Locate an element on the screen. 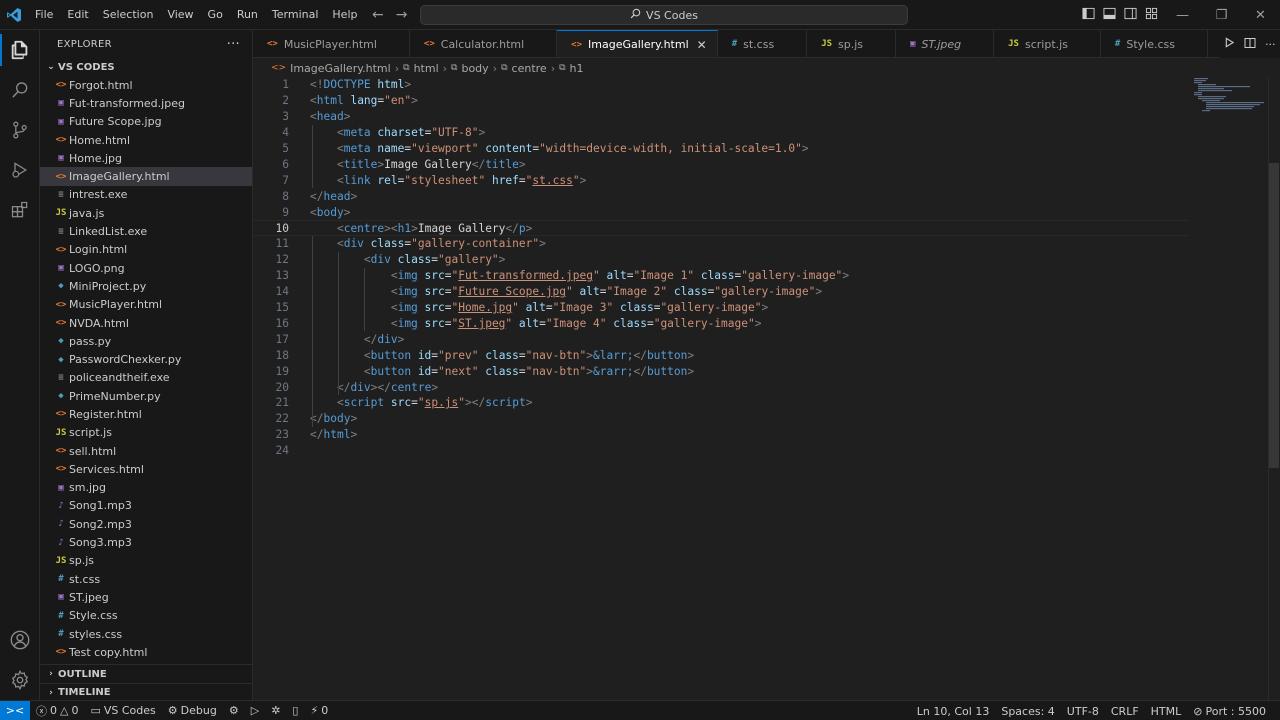 The height and width of the screenshot is (720, 1280). menu-file: File is located at coordinates (44, 15).